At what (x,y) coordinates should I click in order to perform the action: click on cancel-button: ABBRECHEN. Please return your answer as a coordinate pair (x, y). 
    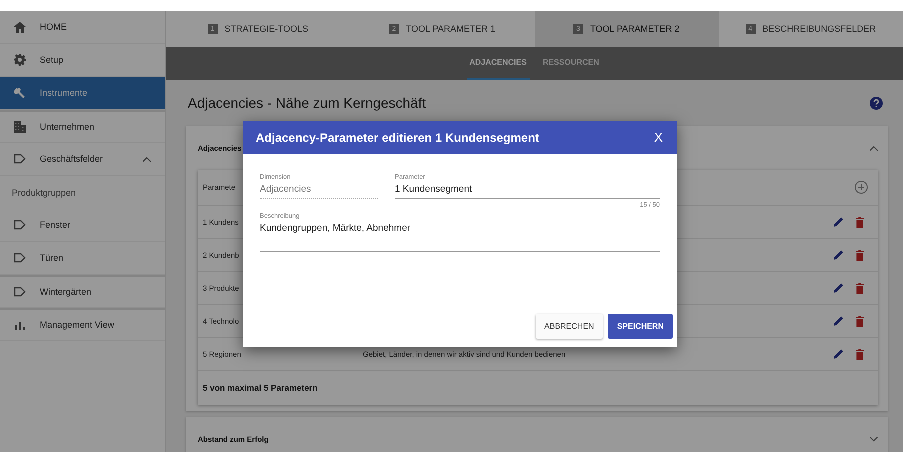
    Looking at the image, I should click on (570, 326).